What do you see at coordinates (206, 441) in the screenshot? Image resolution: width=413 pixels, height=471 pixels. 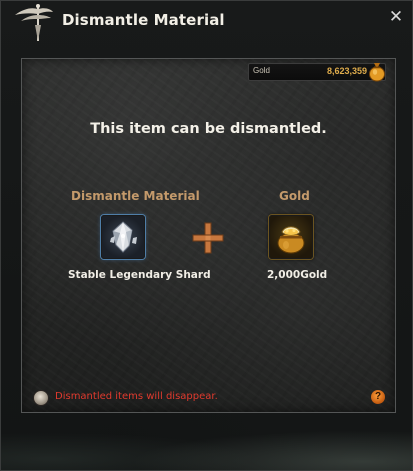 I see `background-scene-lower` at bounding box center [206, 441].